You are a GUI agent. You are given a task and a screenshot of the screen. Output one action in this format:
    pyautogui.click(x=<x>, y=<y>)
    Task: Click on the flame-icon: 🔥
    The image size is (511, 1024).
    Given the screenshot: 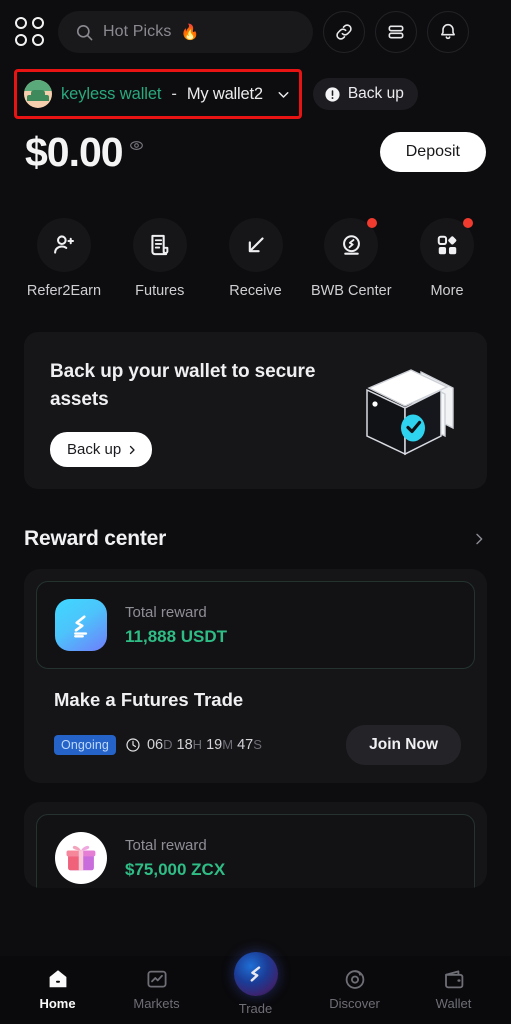 What is the action you would take?
    pyautogui.click(x=190, y=32)
    